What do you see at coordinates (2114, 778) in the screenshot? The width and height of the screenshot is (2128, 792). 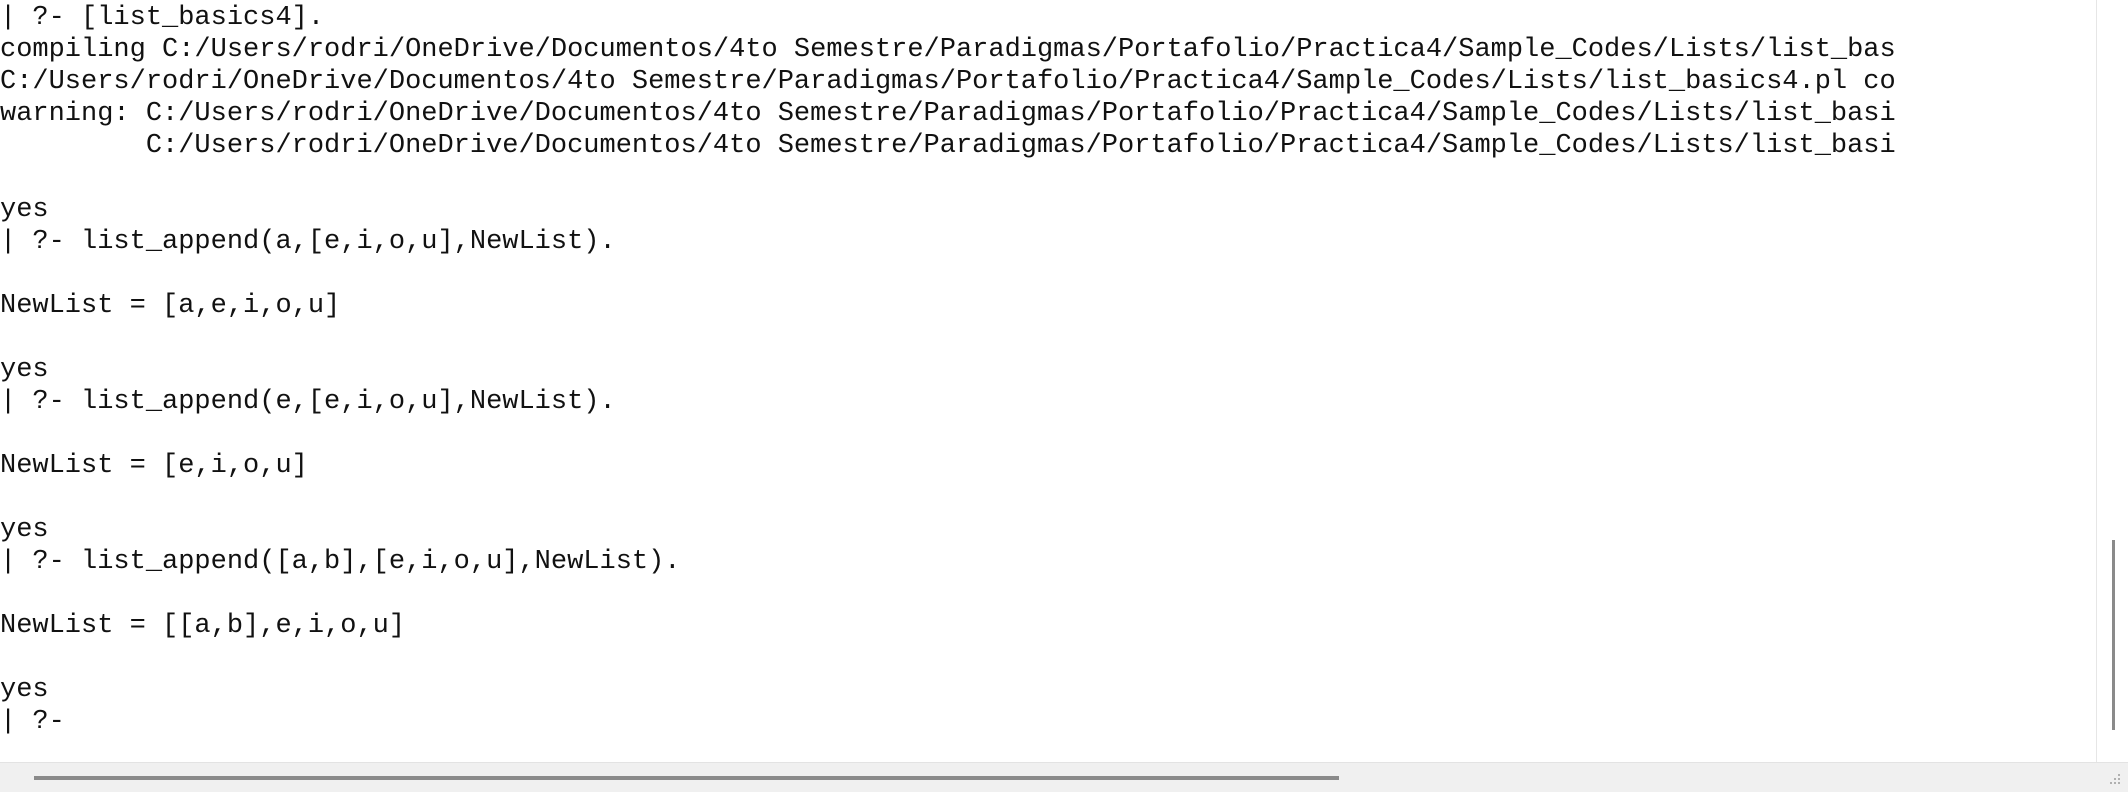 I see `resize-grip-icon` at bounding box center [2114, 778].